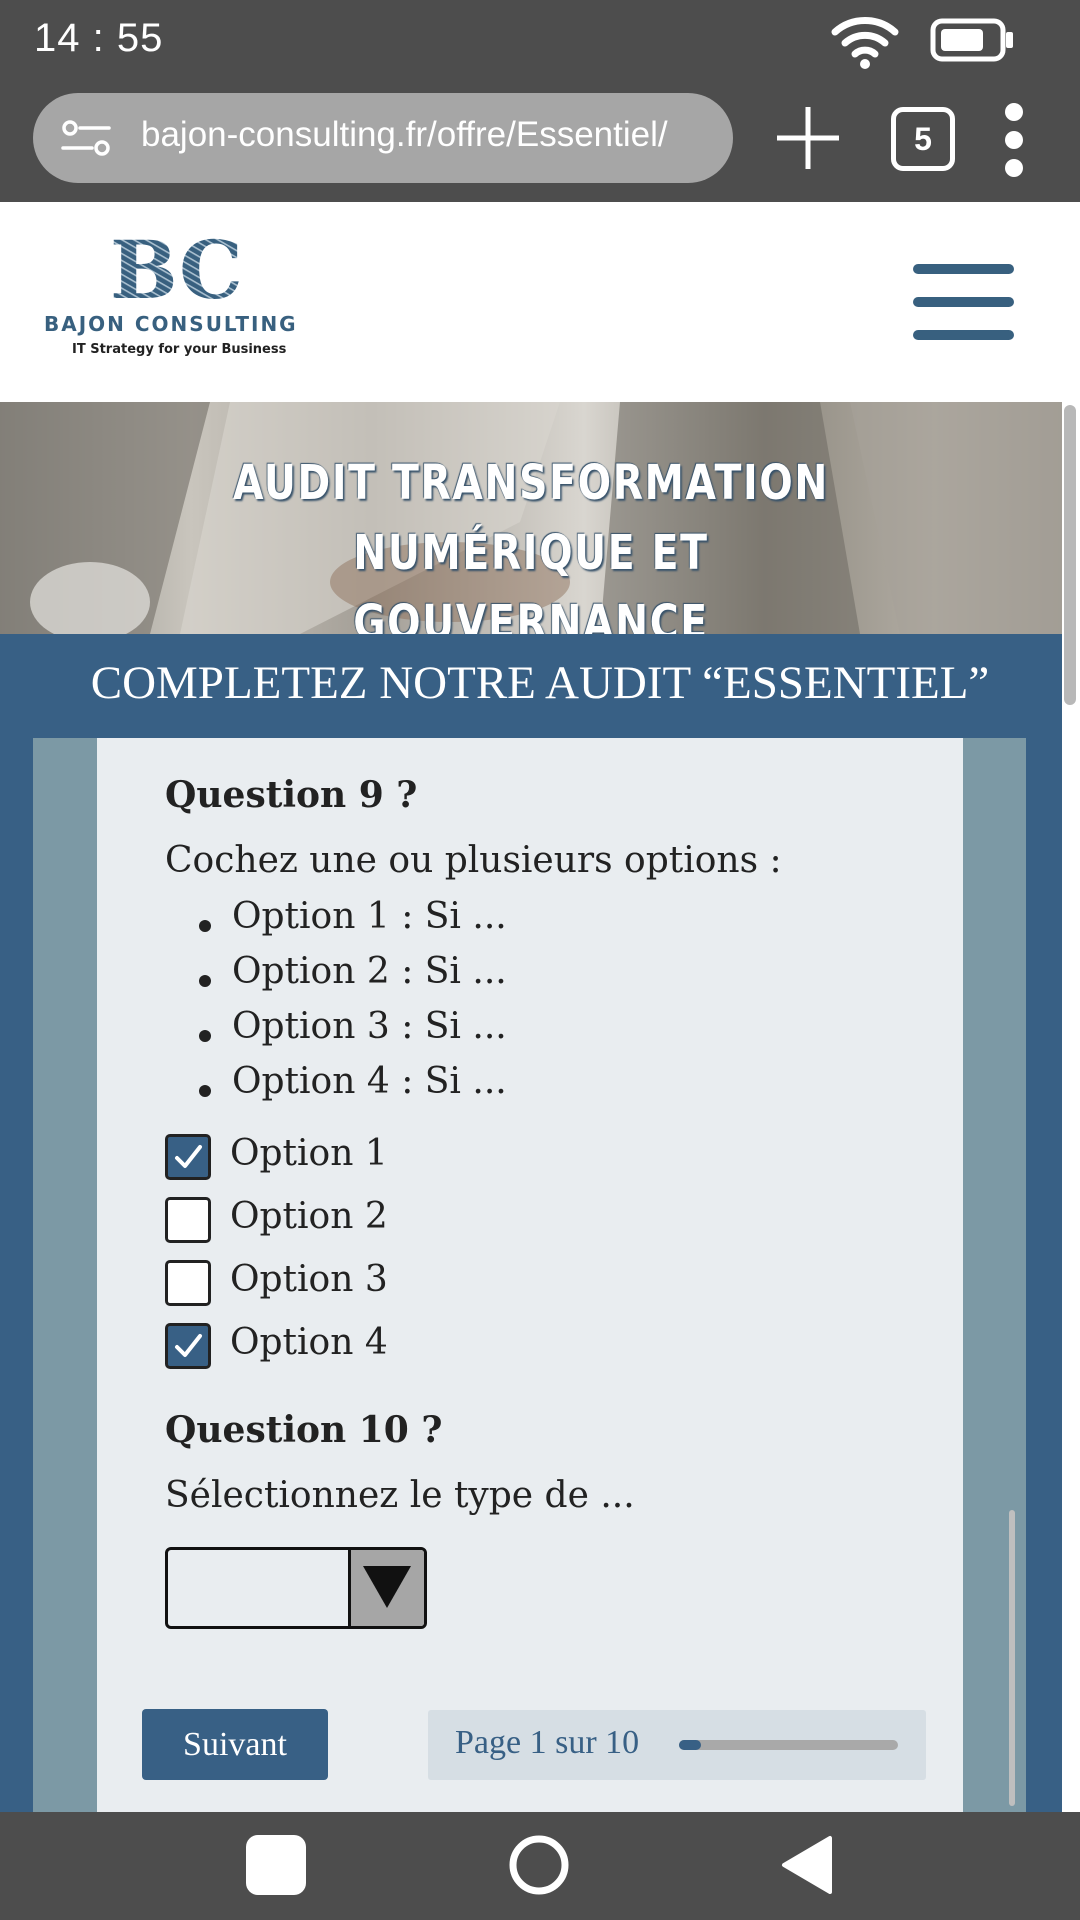  I want to click on tab-switcher-button: 5, so click(923, 139).